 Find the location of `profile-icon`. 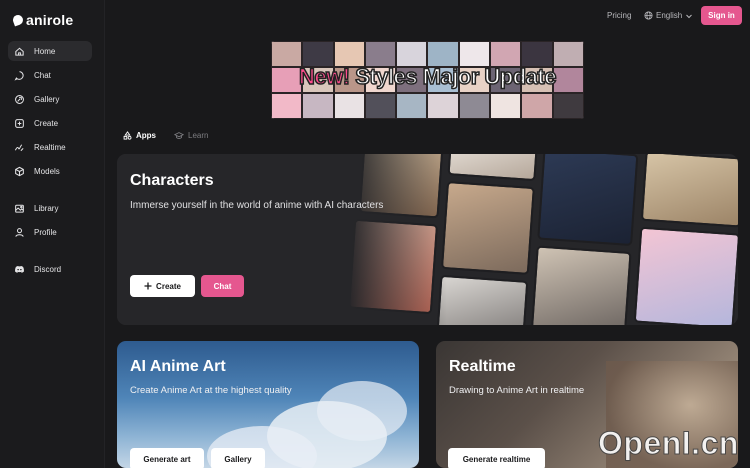

profile-icon is located at coordinates (19, 232).